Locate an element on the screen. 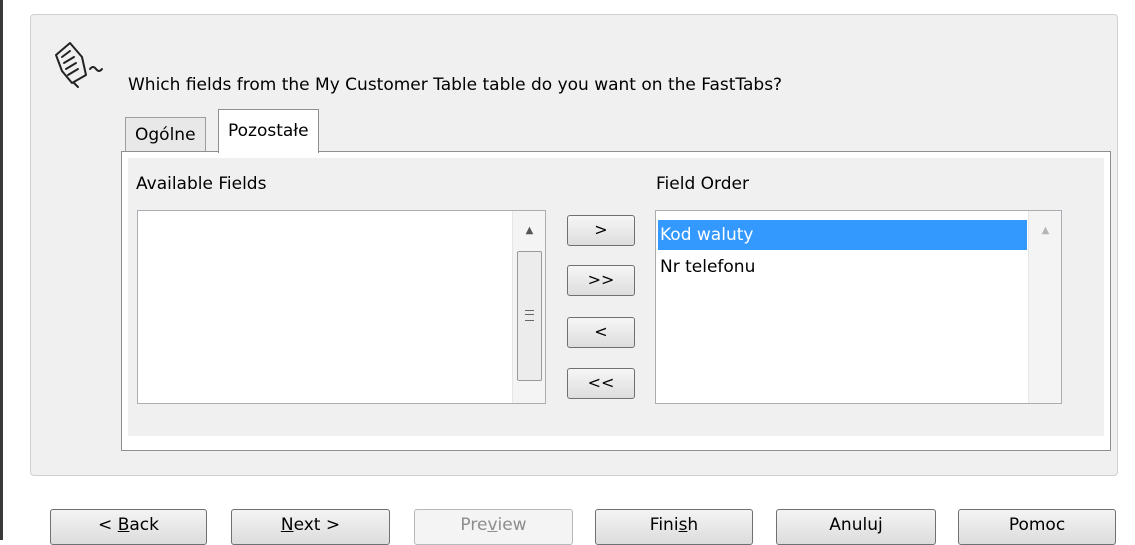  field-order-label: Field Order is located at coordinates (702, 184).